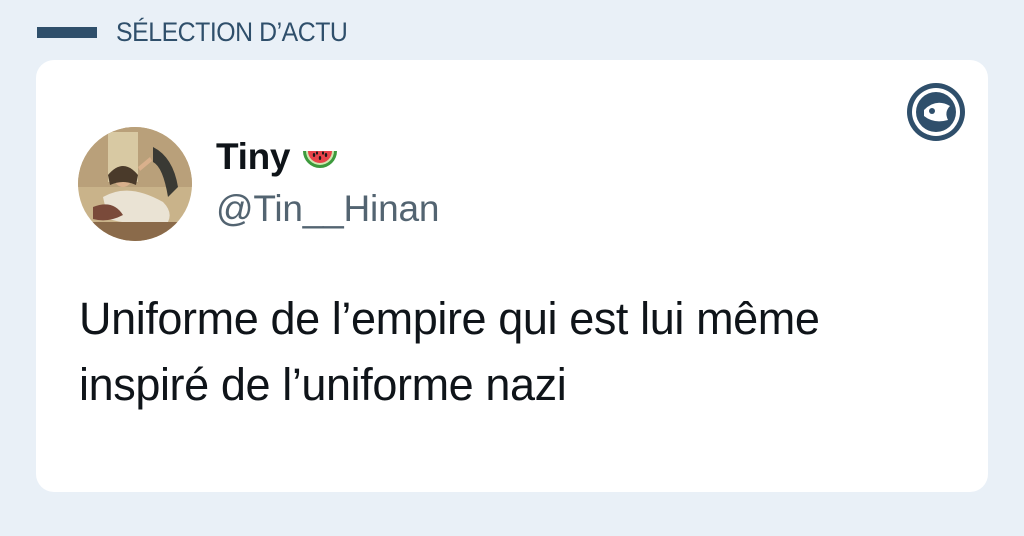 This screenshot has height=536, width=1024. Describe the element at coordinates (67, 32) in the screenshot. I see `header-accent-bar` at that location.